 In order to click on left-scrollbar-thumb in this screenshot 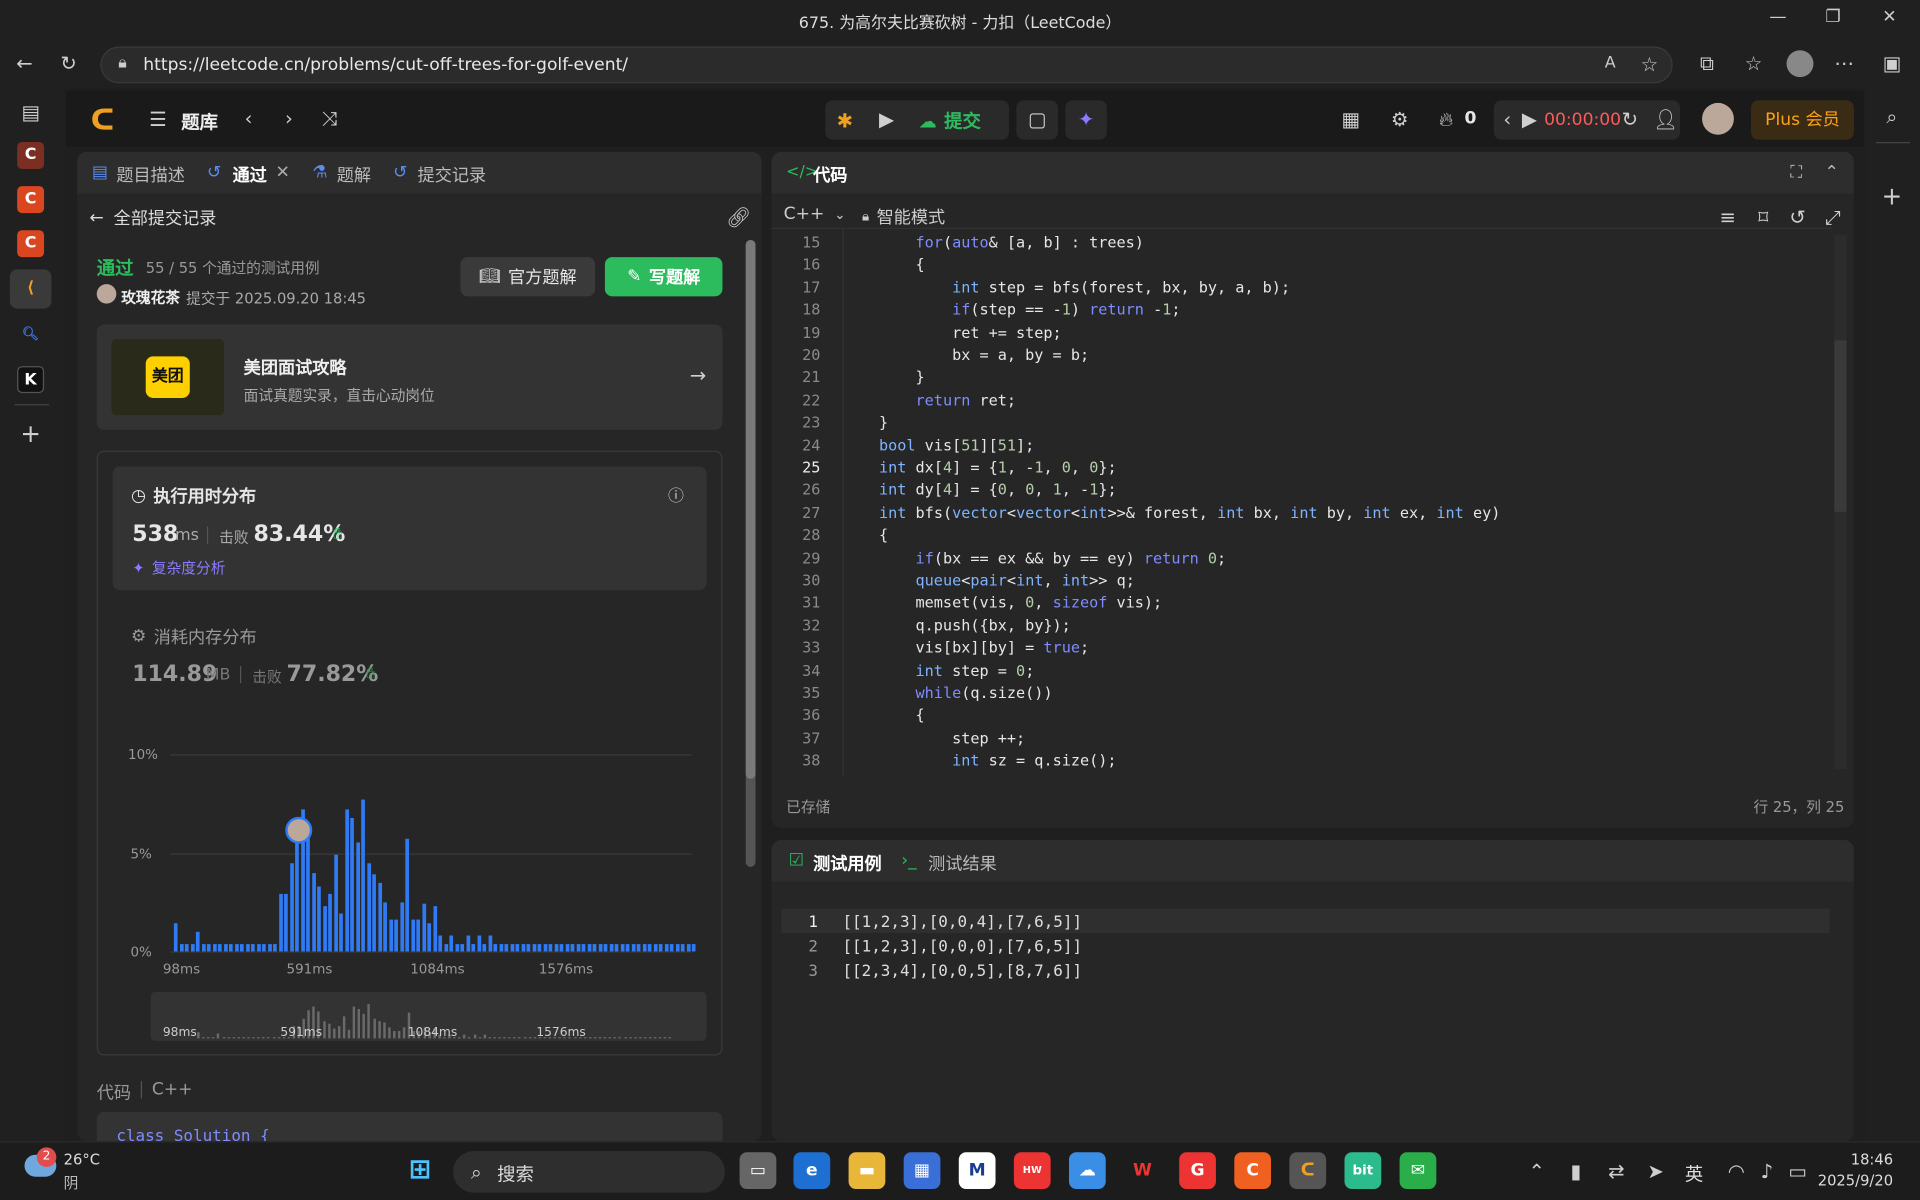, I will do `click(750, 509)`.